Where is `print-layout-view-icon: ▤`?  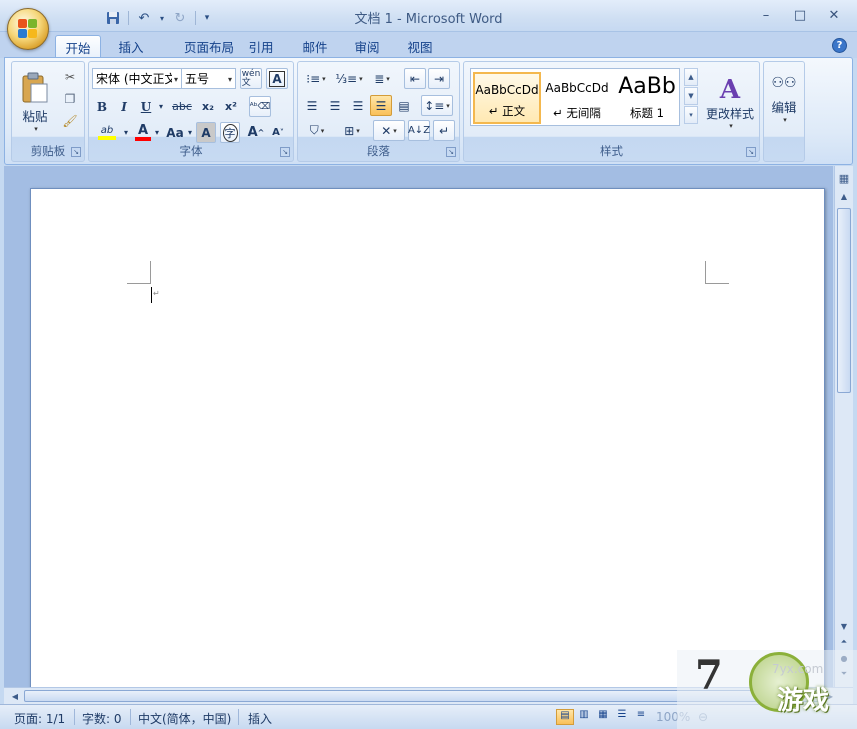 print-layout-view-icon: ▤ is located at coordinates (565, 717).